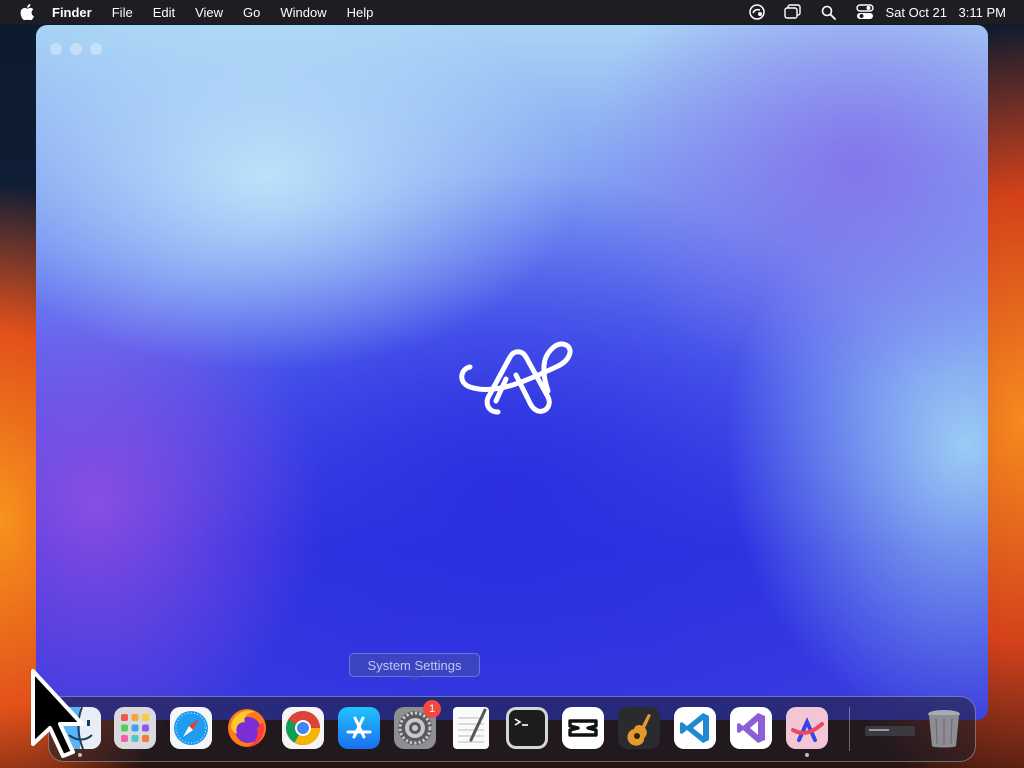 The width and height of the screenshot is (1024, 768). What do you see at coordinates (303, 12) in the screenshot?
I see `menu-window: Window` at bounding box center [303, 12].